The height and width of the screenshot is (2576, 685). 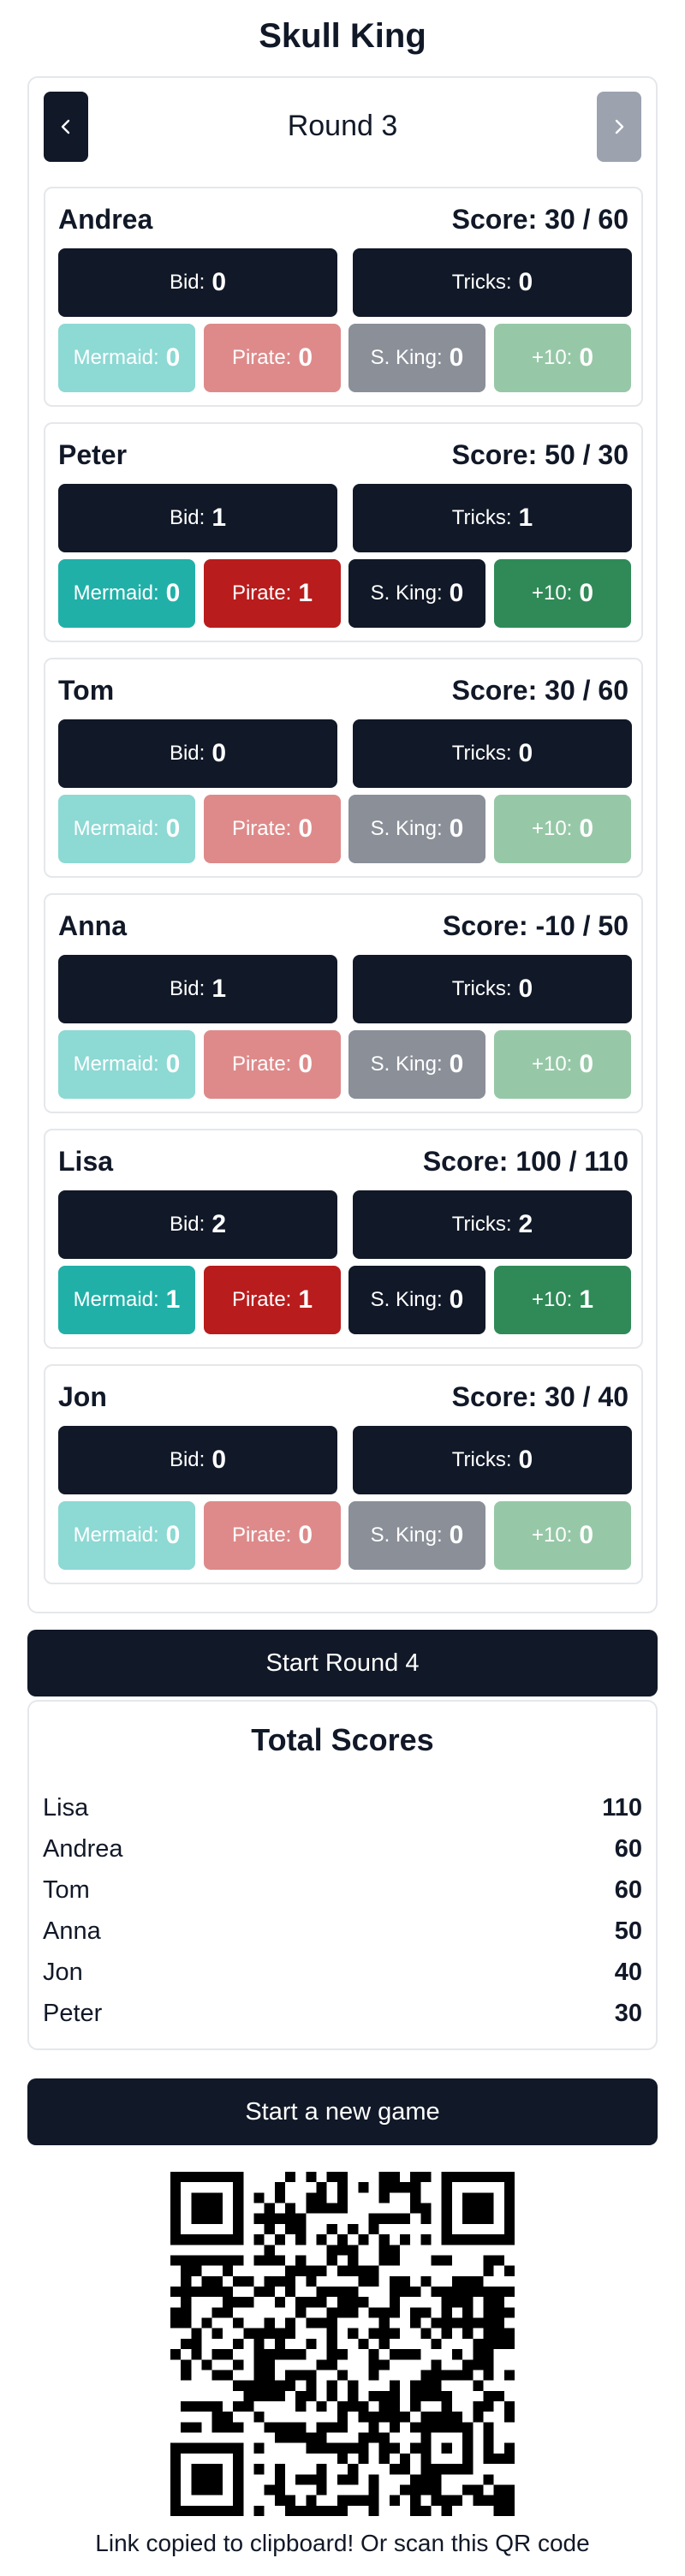 What do you see at coordinates (66, 1889) in the screenshot?
I see `total-player-name: Tom` at bounding box center [66, 1889].